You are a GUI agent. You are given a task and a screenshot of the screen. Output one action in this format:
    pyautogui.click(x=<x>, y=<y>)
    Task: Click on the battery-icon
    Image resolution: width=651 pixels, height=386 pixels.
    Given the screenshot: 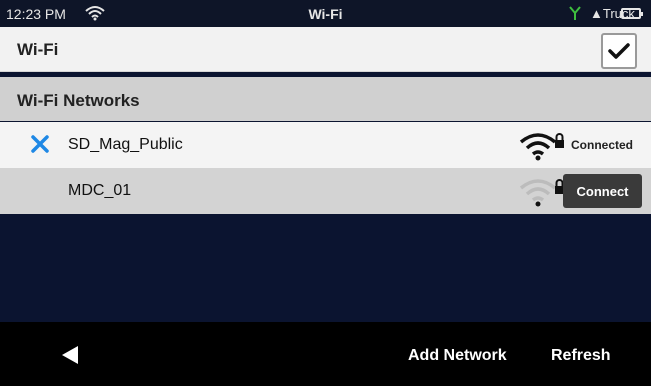 What is the action you would take?
    pyautogui.click(x=632, y=13)
    